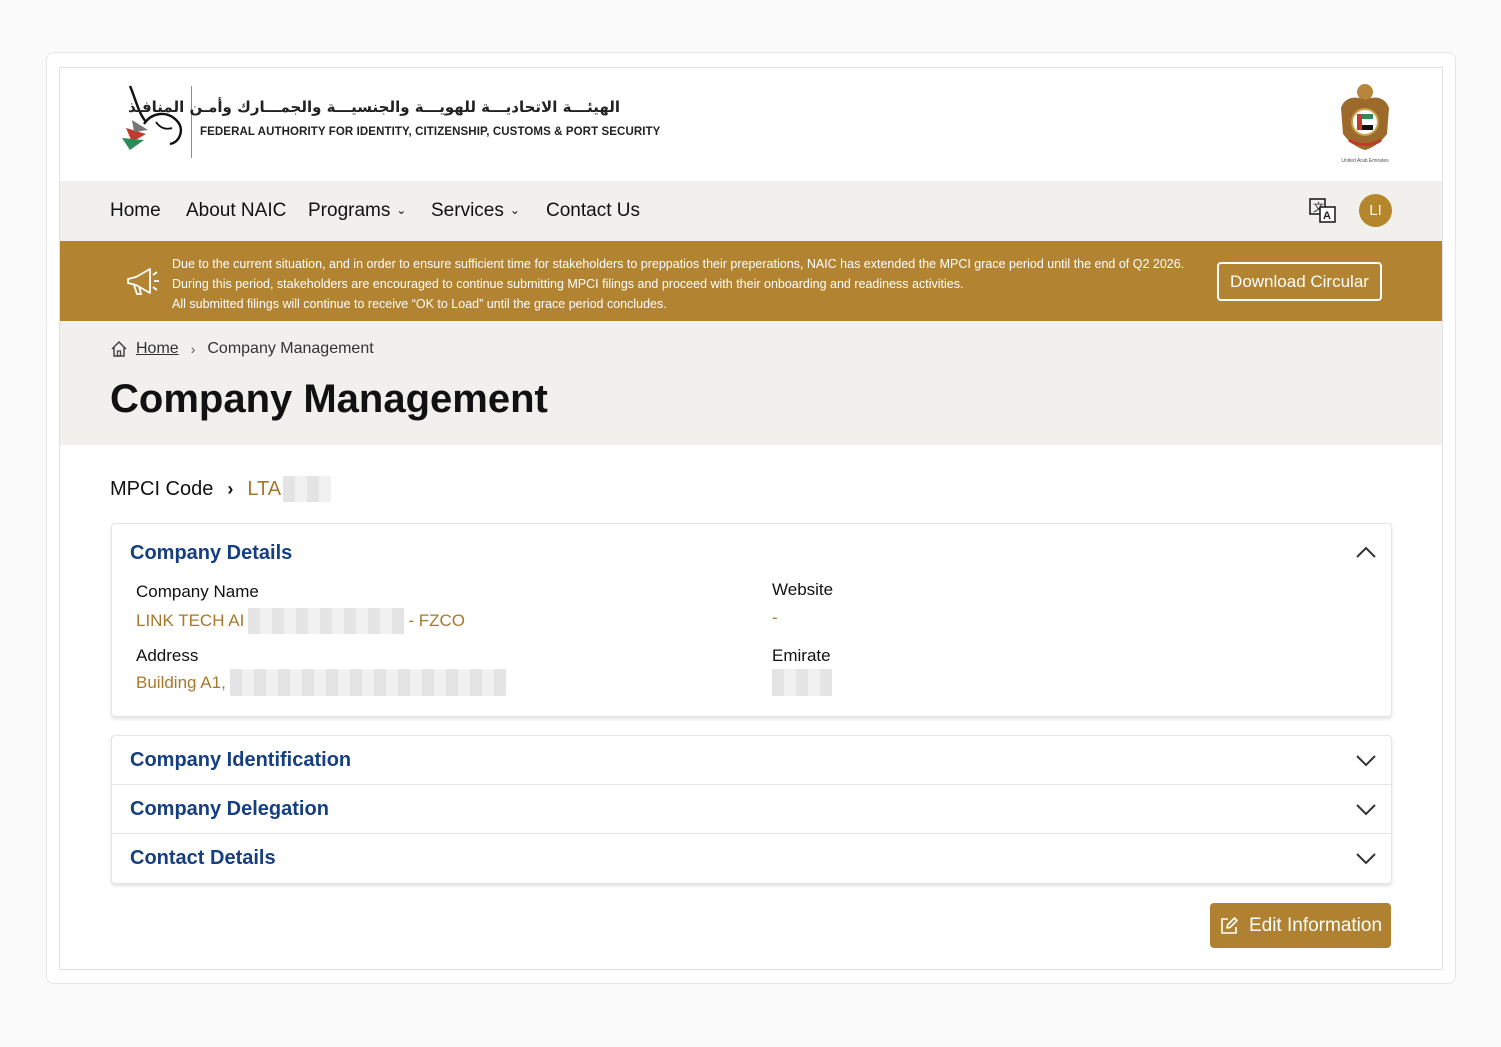  Describe the element at coordinates (801, 655) in the screenshot. I see `emirate-label: Emirate` at that location.